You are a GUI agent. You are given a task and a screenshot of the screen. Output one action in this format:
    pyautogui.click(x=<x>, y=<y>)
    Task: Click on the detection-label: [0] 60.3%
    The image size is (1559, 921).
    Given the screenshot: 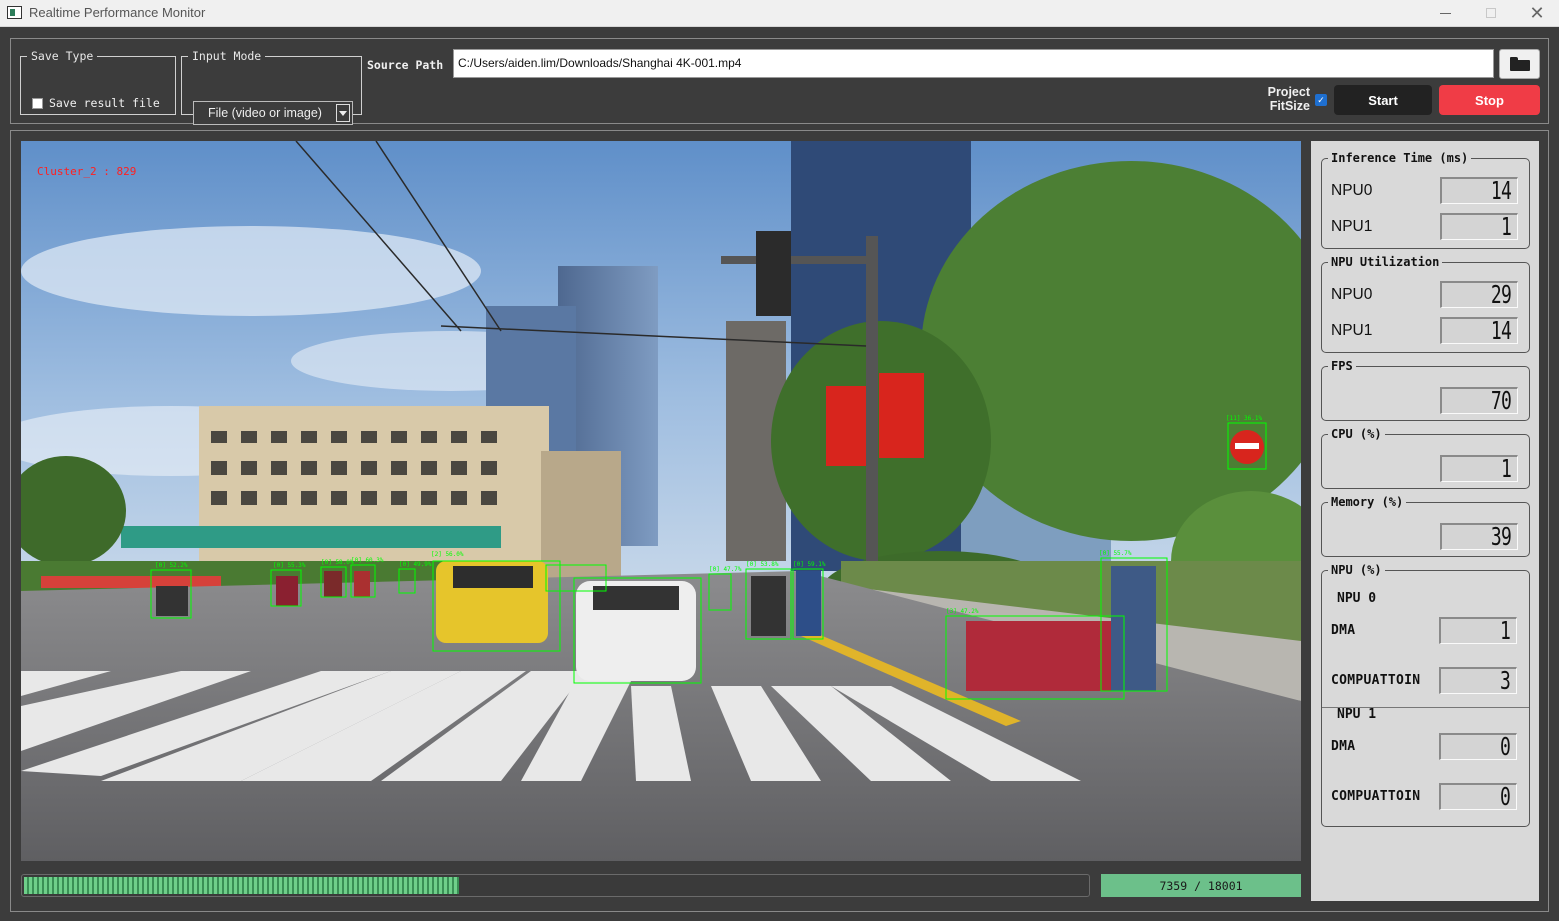 What is the action you would take?
    pyautogui.click(x=367, y=560)
    